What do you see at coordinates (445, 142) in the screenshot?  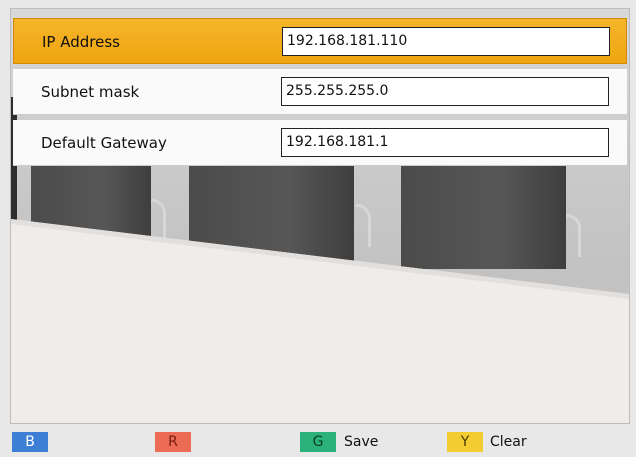 I see `default-gateway-input: 192.168.181.1` at bounding box center [445, 142].